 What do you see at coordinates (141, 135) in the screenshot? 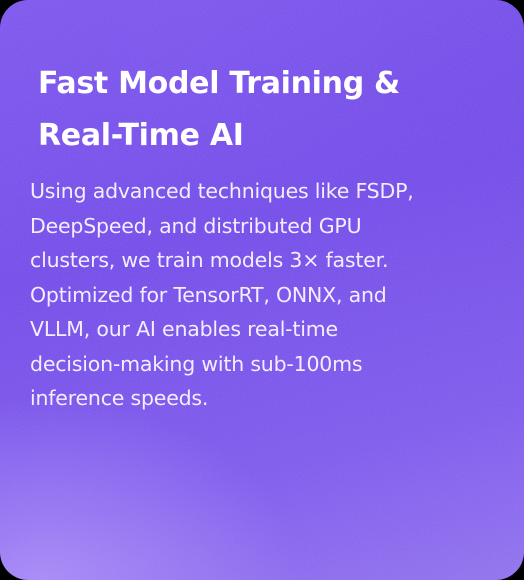
I see `card-title-line-2: Real-Time AI` at bounding box center [141, 135].